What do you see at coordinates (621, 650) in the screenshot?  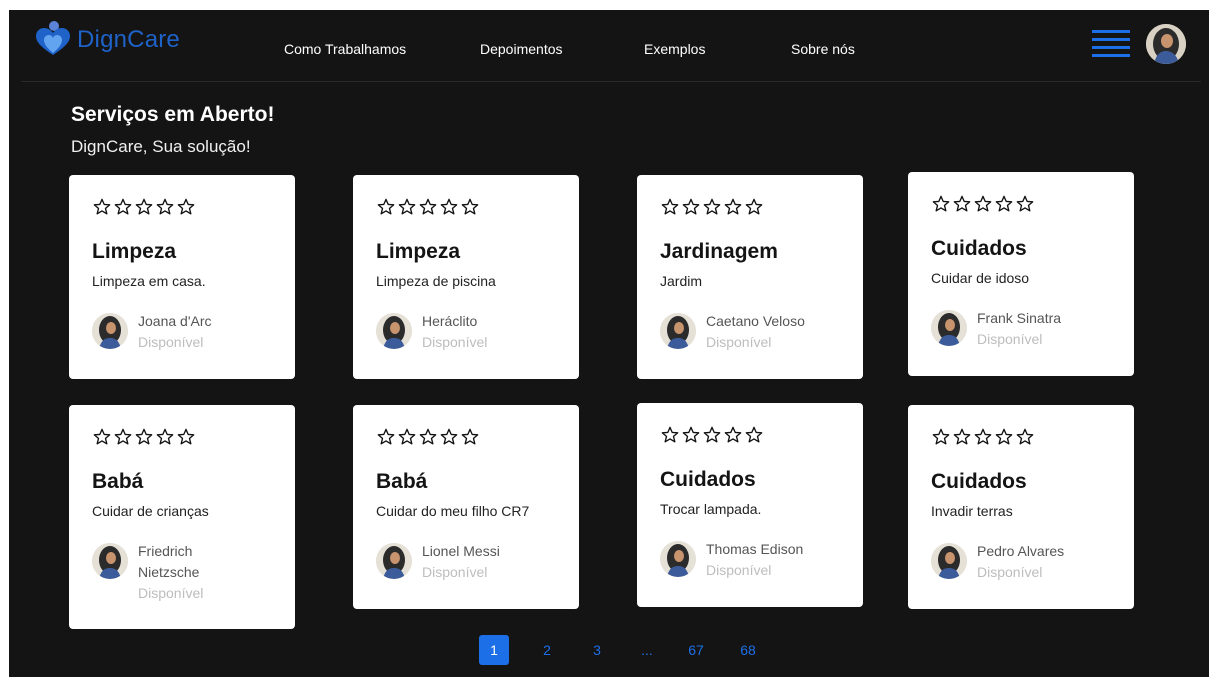 I see `pagination: 1 2 3 ... 67 68` at bounding box center [621, 650].